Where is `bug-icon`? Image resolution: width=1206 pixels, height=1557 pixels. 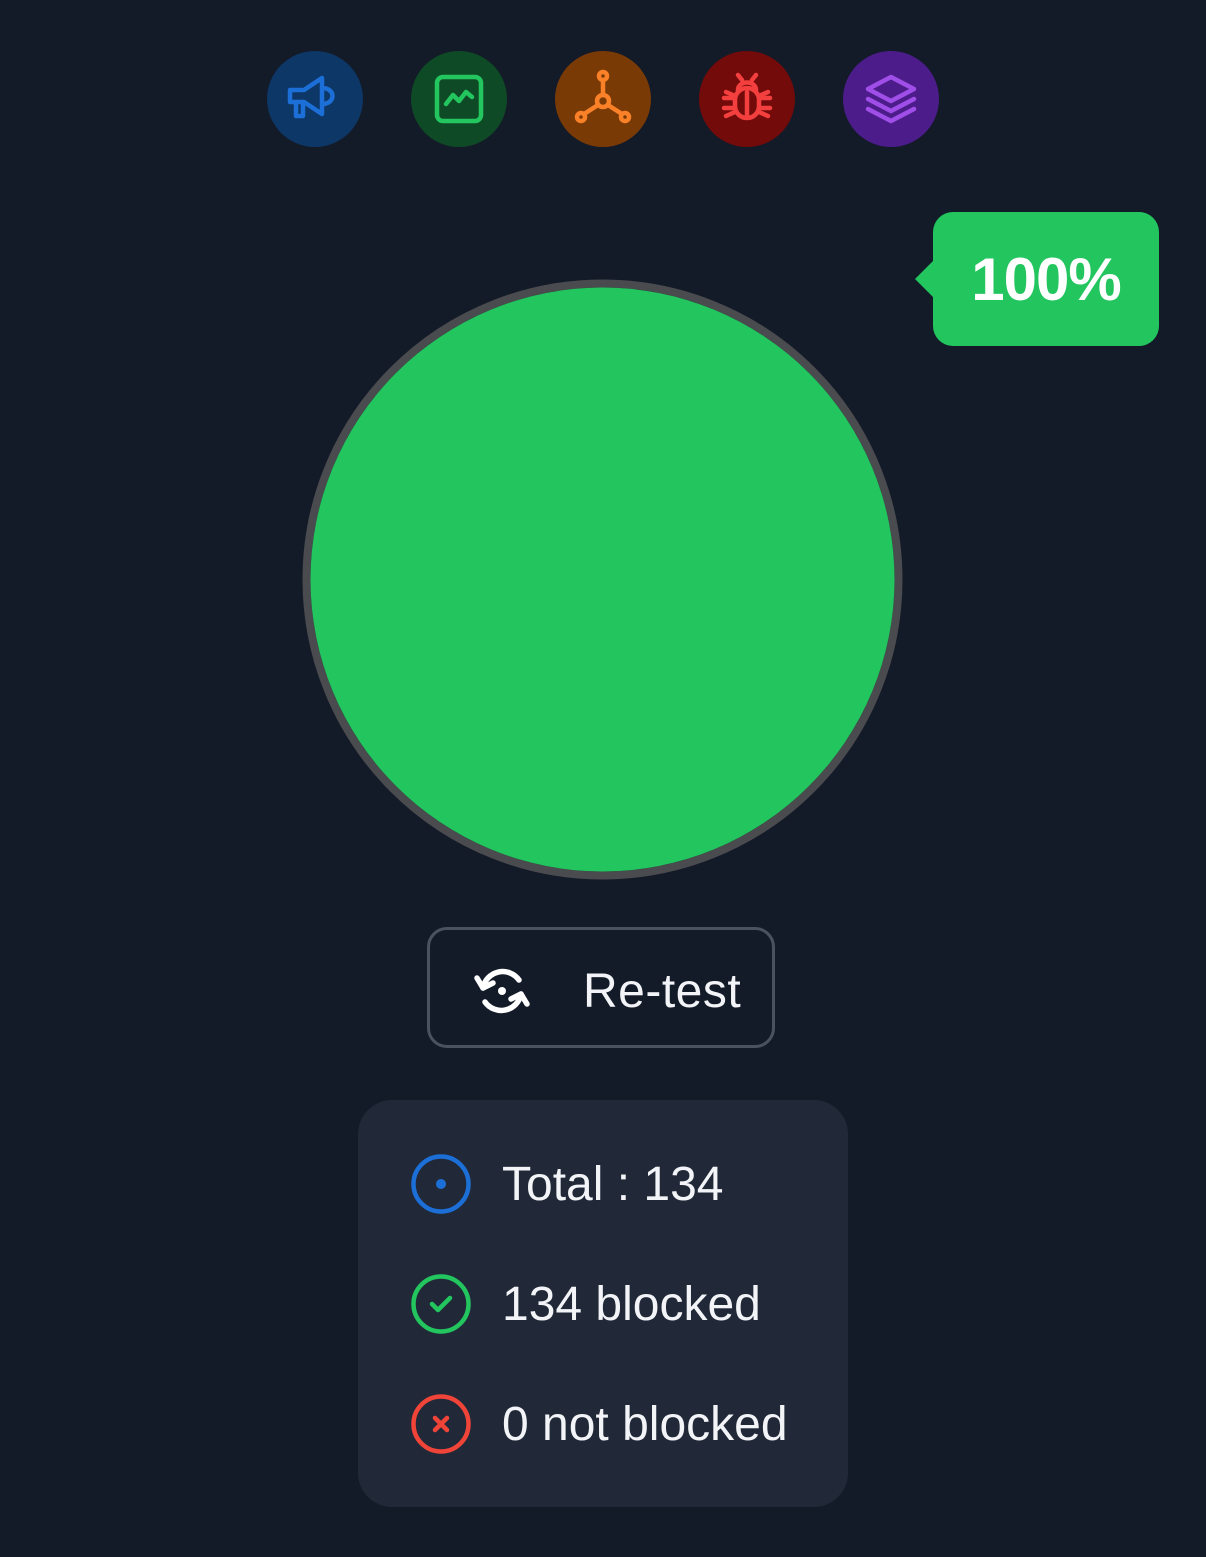 bug-icon is located at coordinates (747, 96).